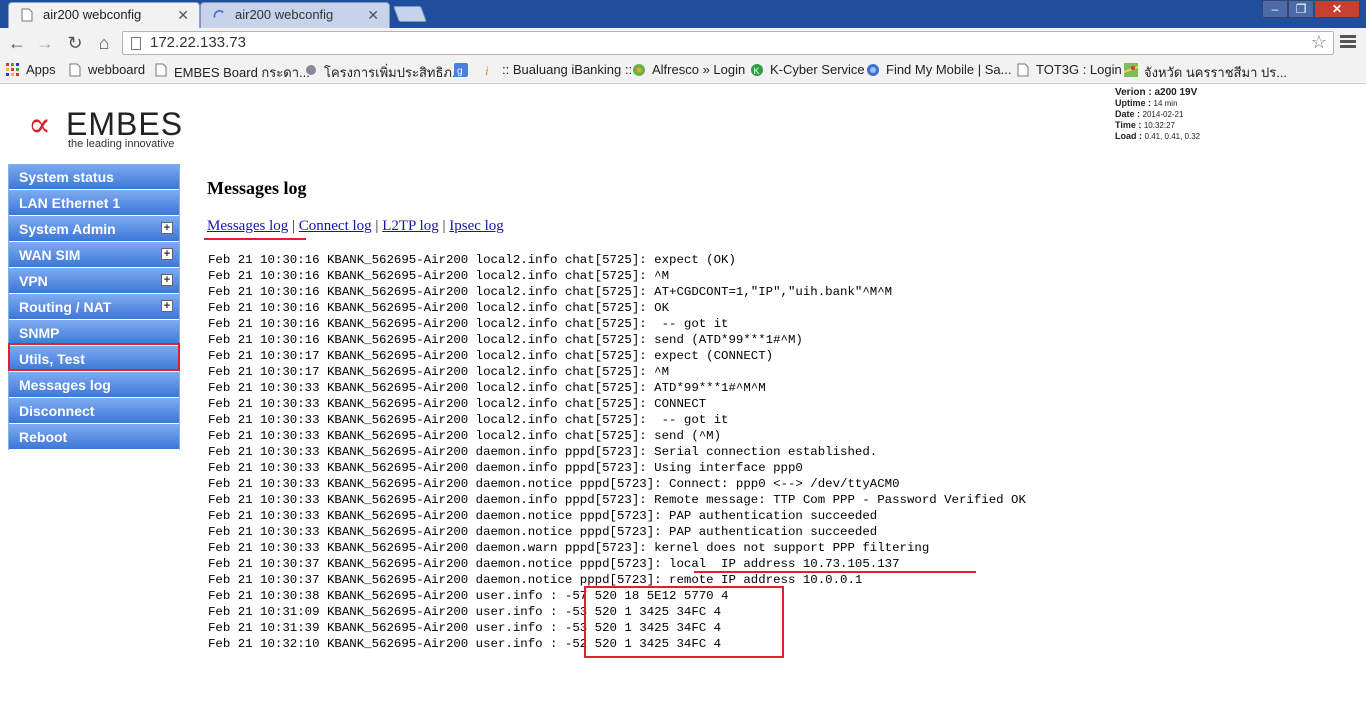 The image size is (1366, 724). What do you see at coordinates (218, 14) in the screenshot?
I see `loading-icon` at bounding box center [218, 14].